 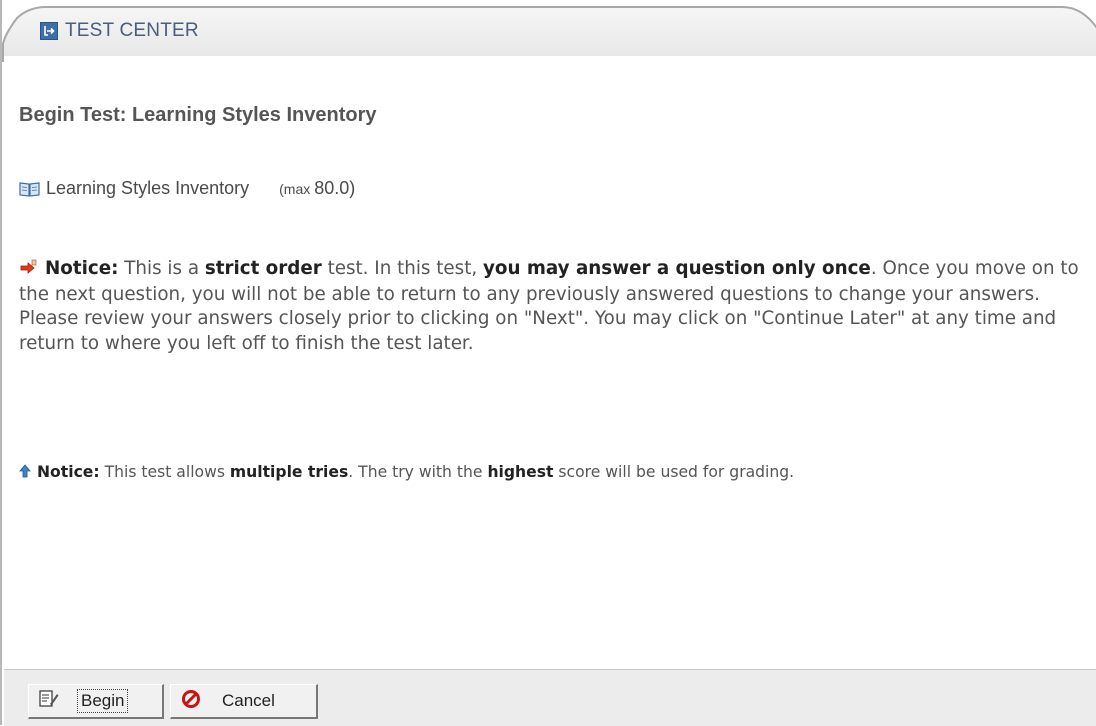 I want to click on button-bar: Begin Cancel, so click(x=550, y=697).